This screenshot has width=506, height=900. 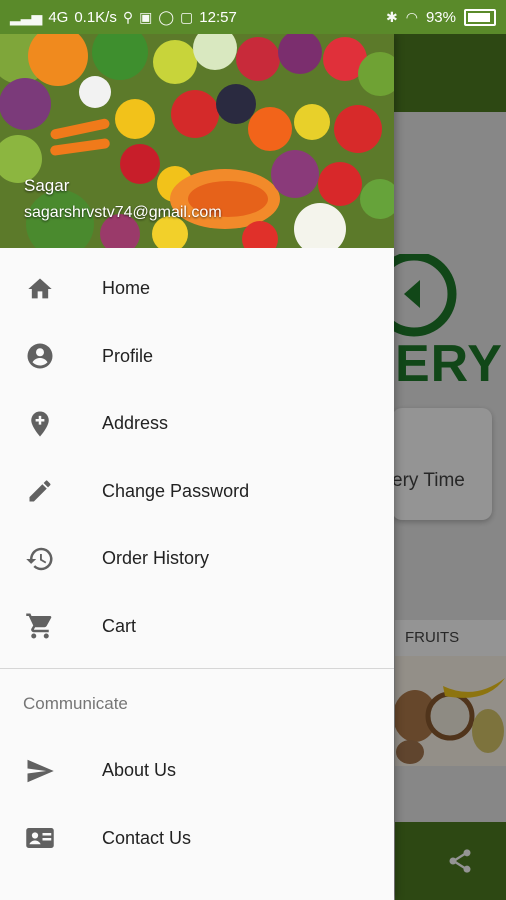 I want to click on send-icon, so click(x=40, y=771).